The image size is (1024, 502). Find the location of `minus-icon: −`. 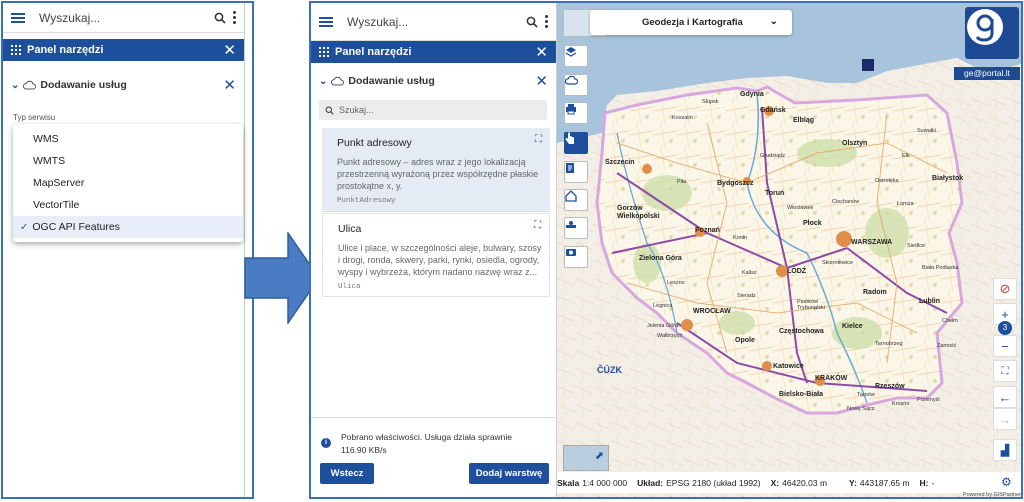

minus-icon: − is located at coordinates (1005, 346).